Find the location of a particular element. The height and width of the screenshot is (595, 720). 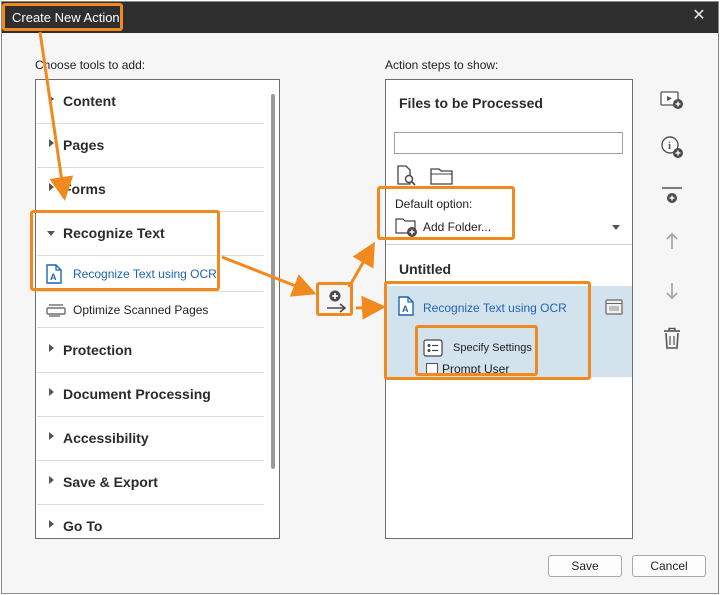

tool-recognize-text-ocr: A Recognize Text using OCR is located at coordinates (150, 274).